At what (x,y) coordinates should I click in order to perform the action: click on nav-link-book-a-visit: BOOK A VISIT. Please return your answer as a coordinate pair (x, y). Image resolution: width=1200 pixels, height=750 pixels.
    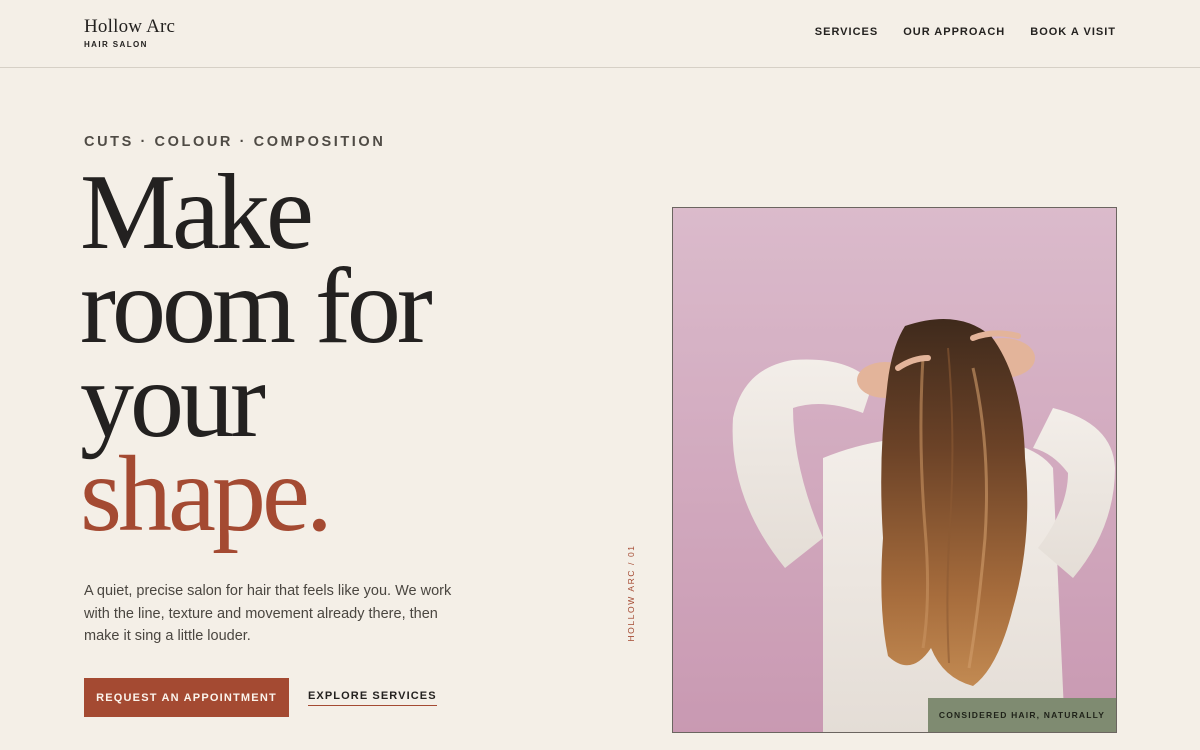
    Looking at the image, I should click on (1073, 32).